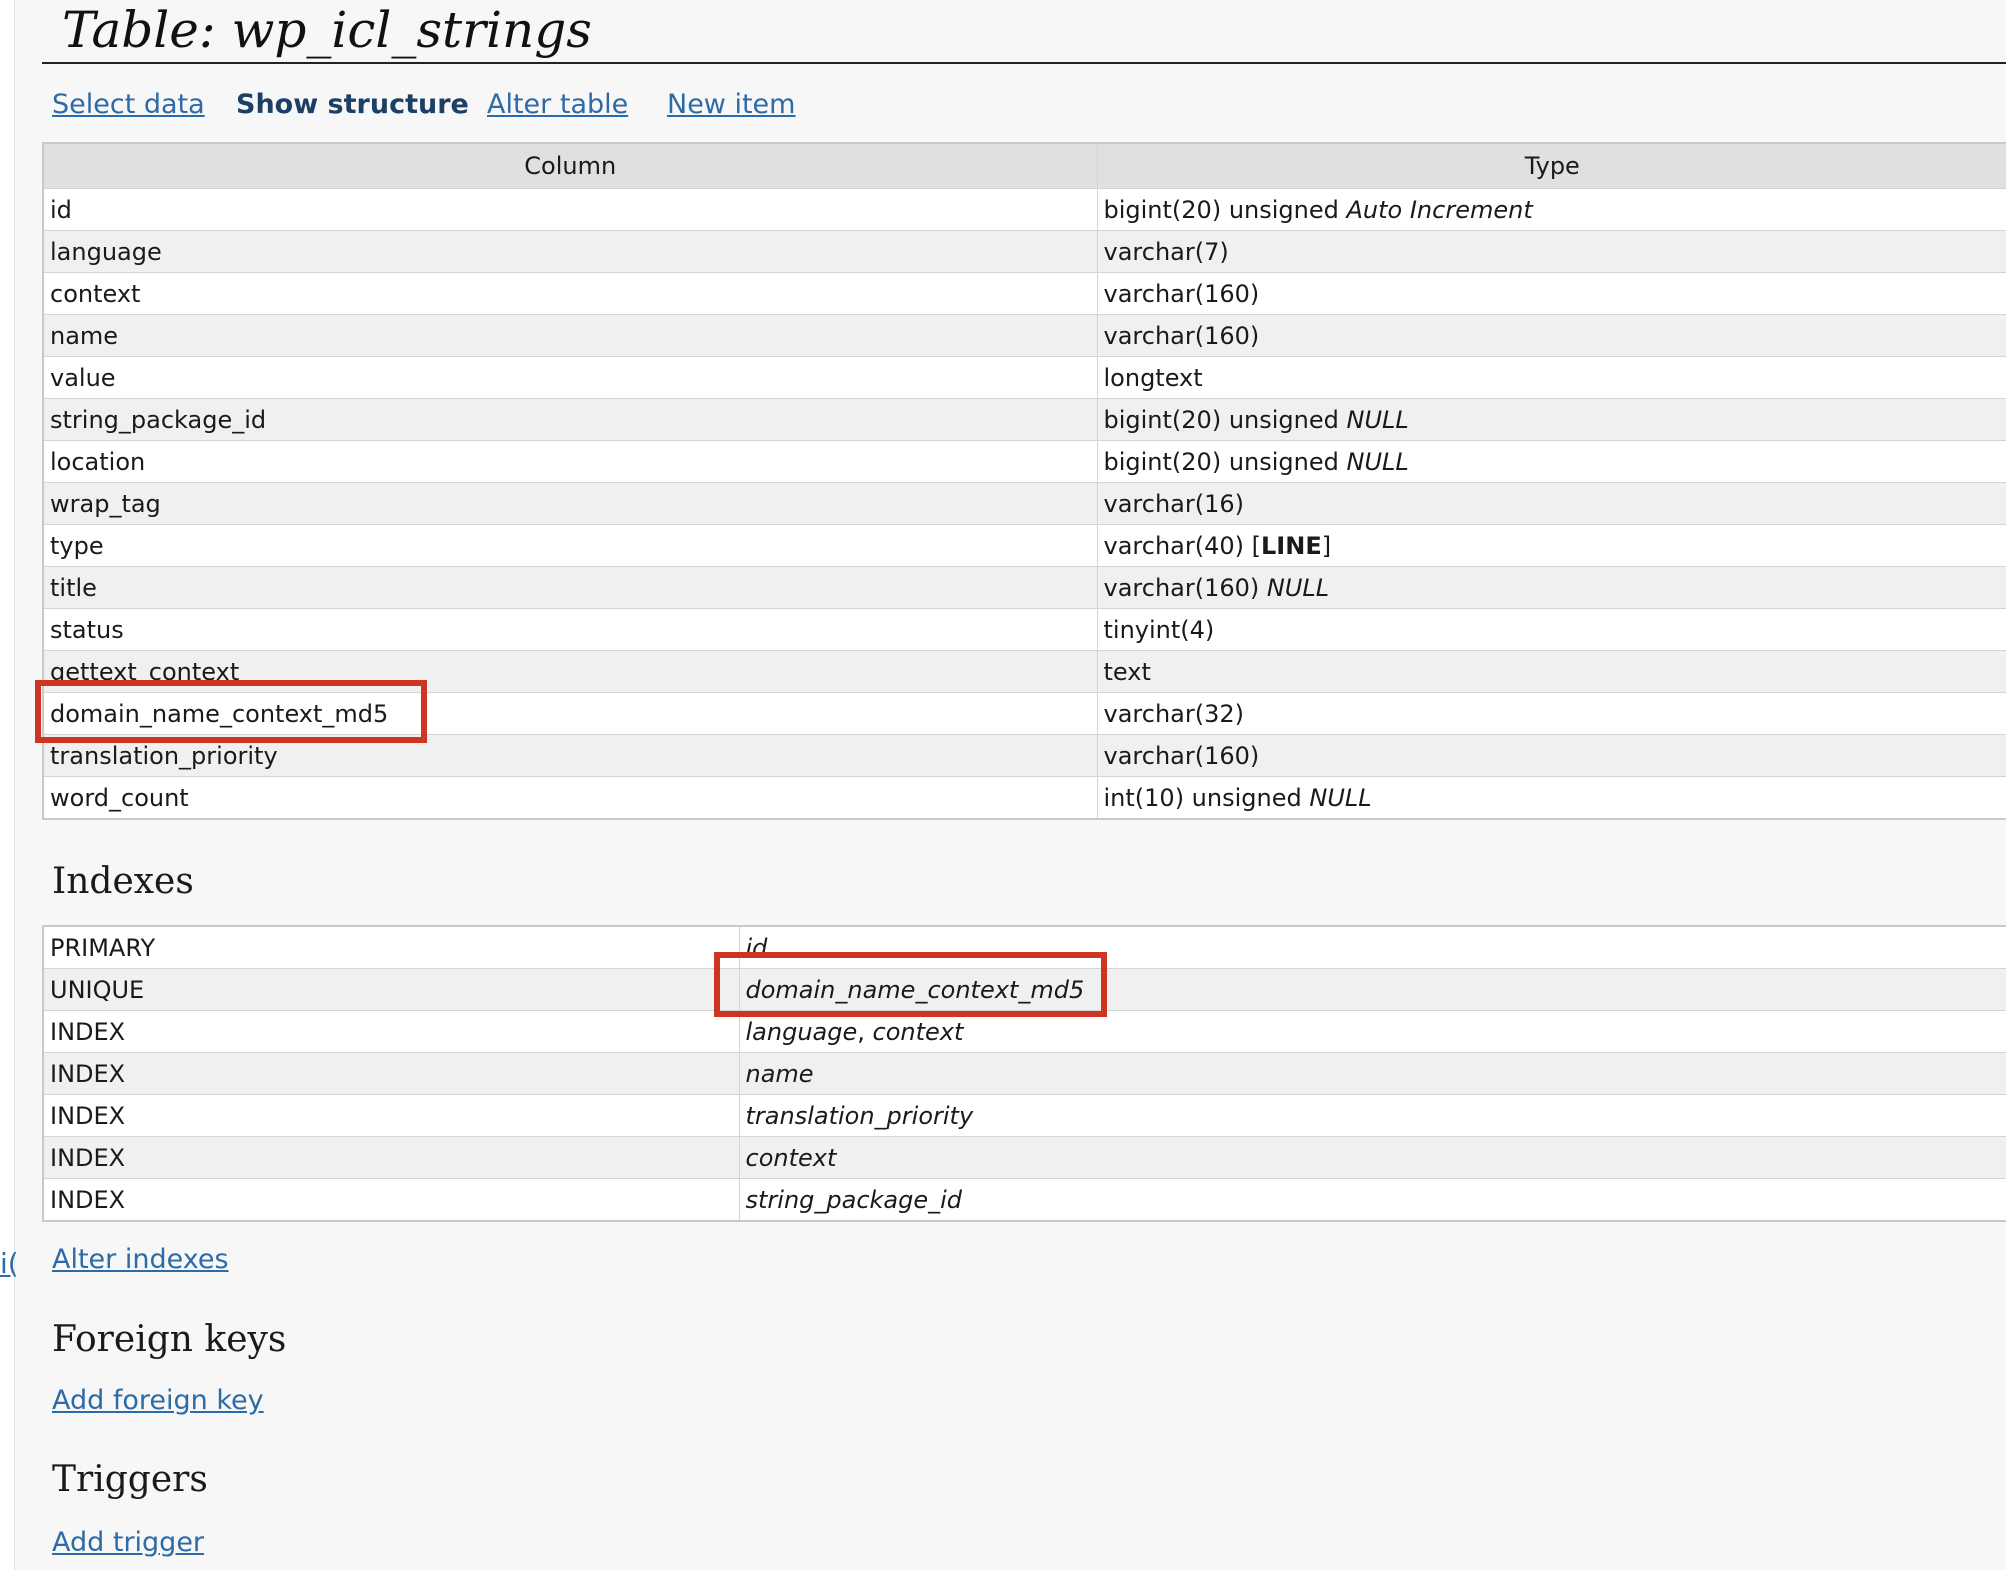  What do you see at coordinates (1372, 1031) in the screenshot?
I see `index-columns-cell: language, context` at bounding box center [1372, 1031].